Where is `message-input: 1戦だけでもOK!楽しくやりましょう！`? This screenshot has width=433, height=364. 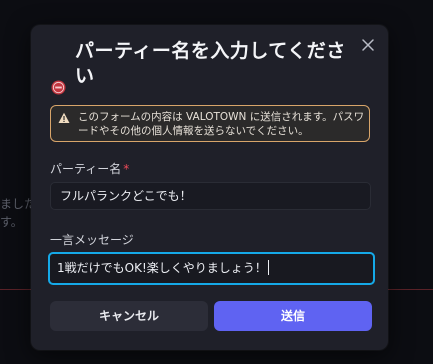 message-input: 1戦だけでもOK!楽しくやりましょう！ is located at coordinates (211, 268).